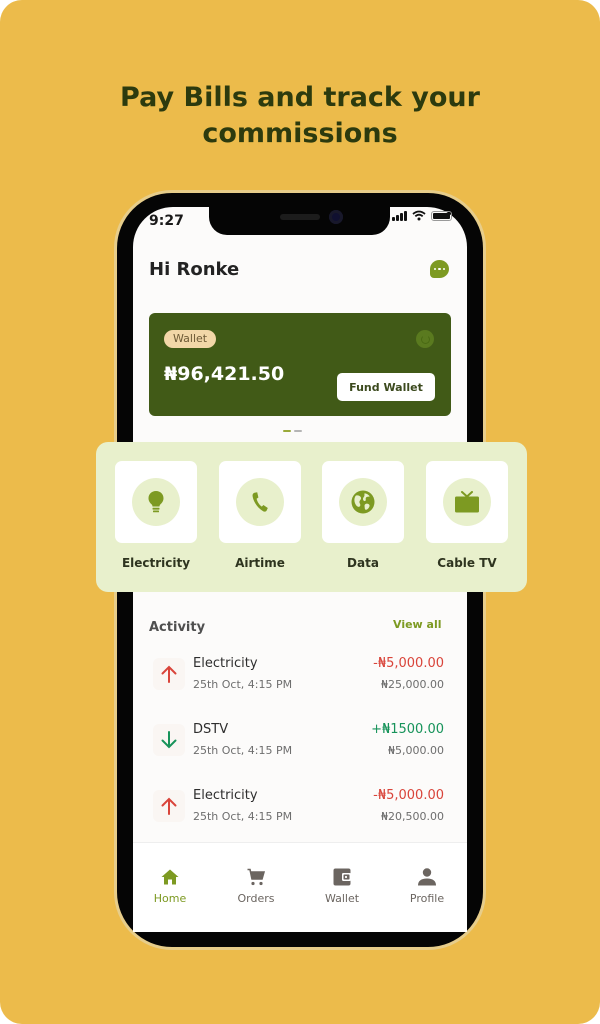 The width and height of the screenshot is (600, 1024). I want to click on service-data: Data, so click(363, 515).